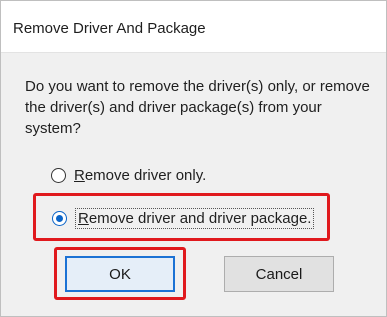  I want to click on radio-remove-driver-only: Remove driver only., so click(128, 175).